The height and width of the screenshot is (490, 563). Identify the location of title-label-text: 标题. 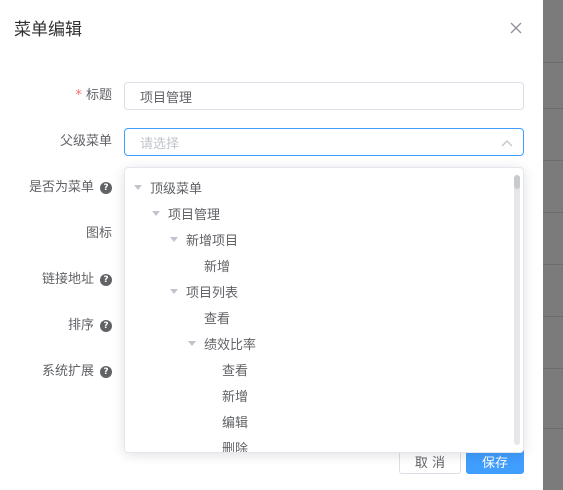
(98, 95).